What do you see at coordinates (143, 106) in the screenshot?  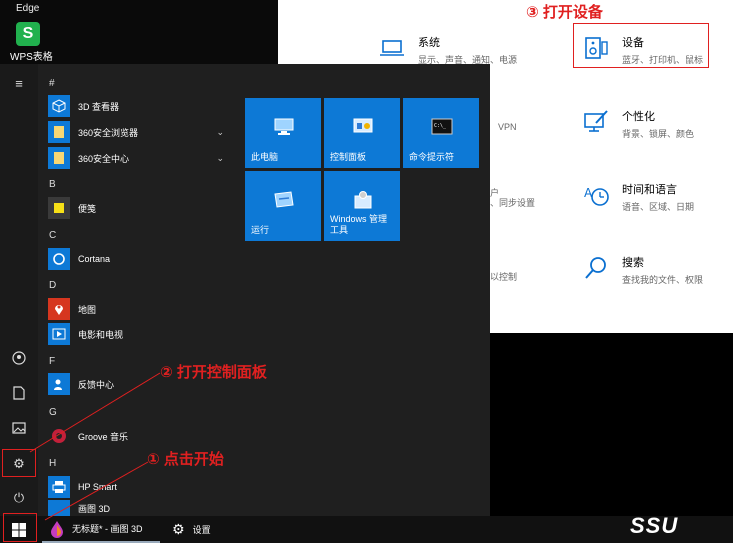 I see `app-item-3d-viewer: 3D 查看器` at bounding box center [143, 106].